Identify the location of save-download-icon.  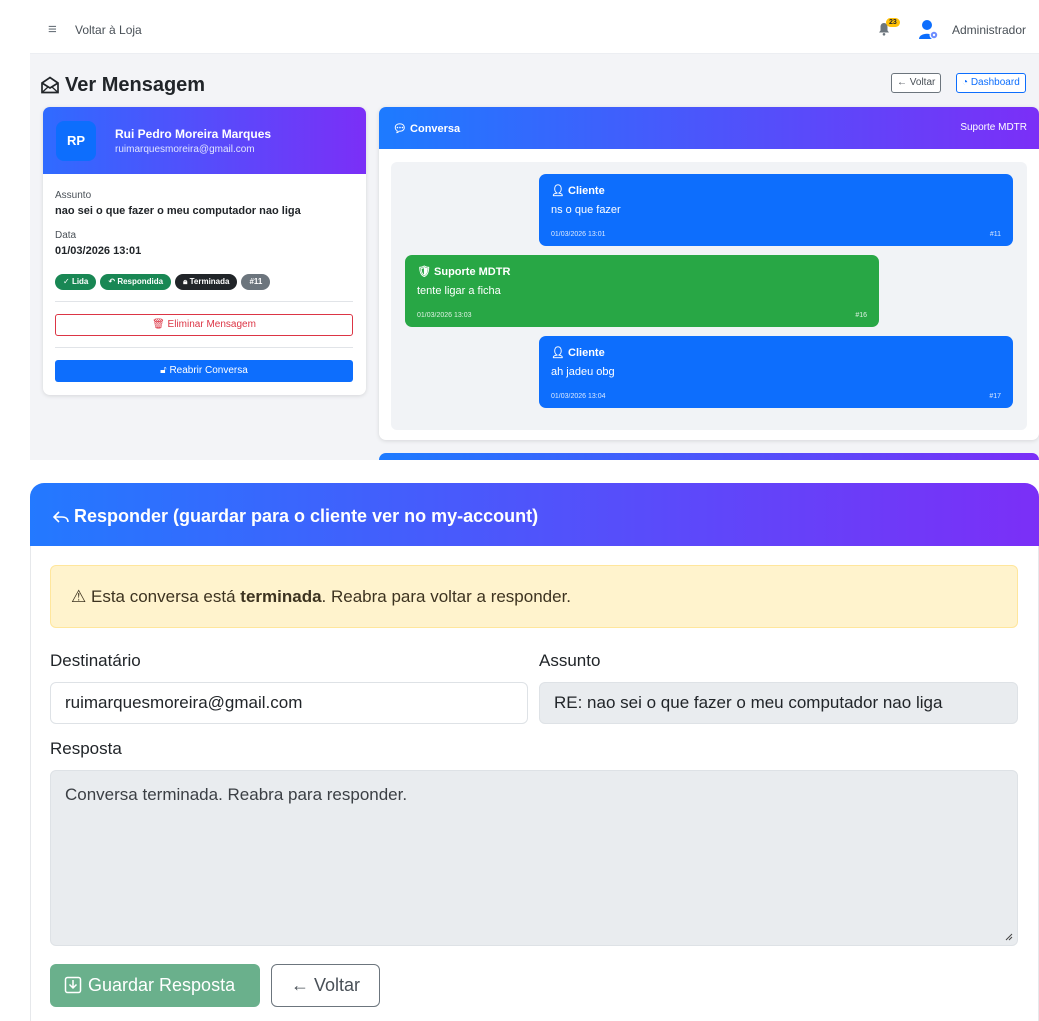
(73, 985).